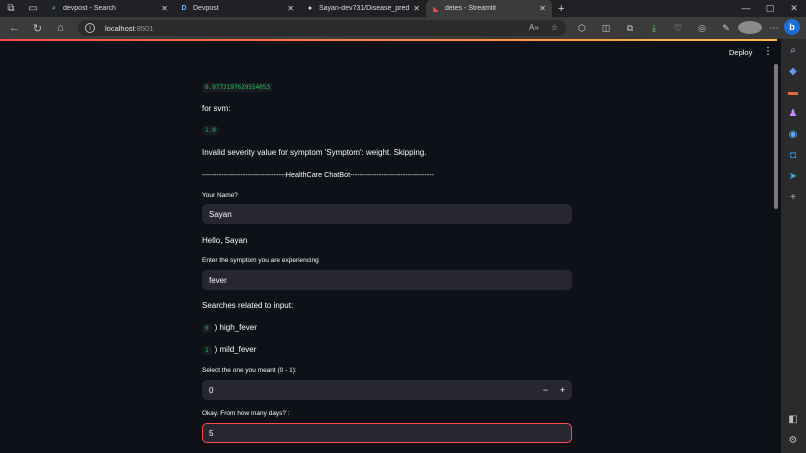 Image resolution: width=806 pixels, height=453 pixels. Describe the element at coordinates (235, 327) in the screenshot. I see `option-text: ) high_fever` at that location.